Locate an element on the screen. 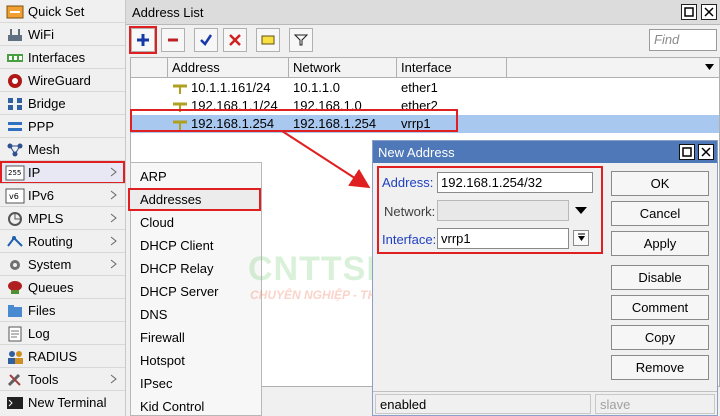 The height and width of the screenshot is (416, 720). submenu-item-dhcp-client: DHCP Client is located at coordinates (196, 245).